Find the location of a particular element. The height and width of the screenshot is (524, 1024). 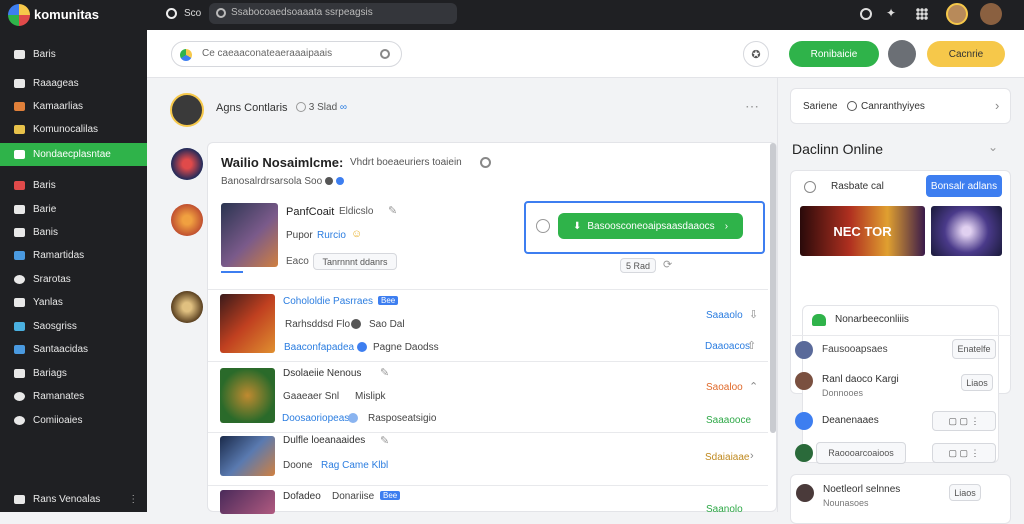

list-item-right: Sdaiaiaae is located at coordinates (727, 457).